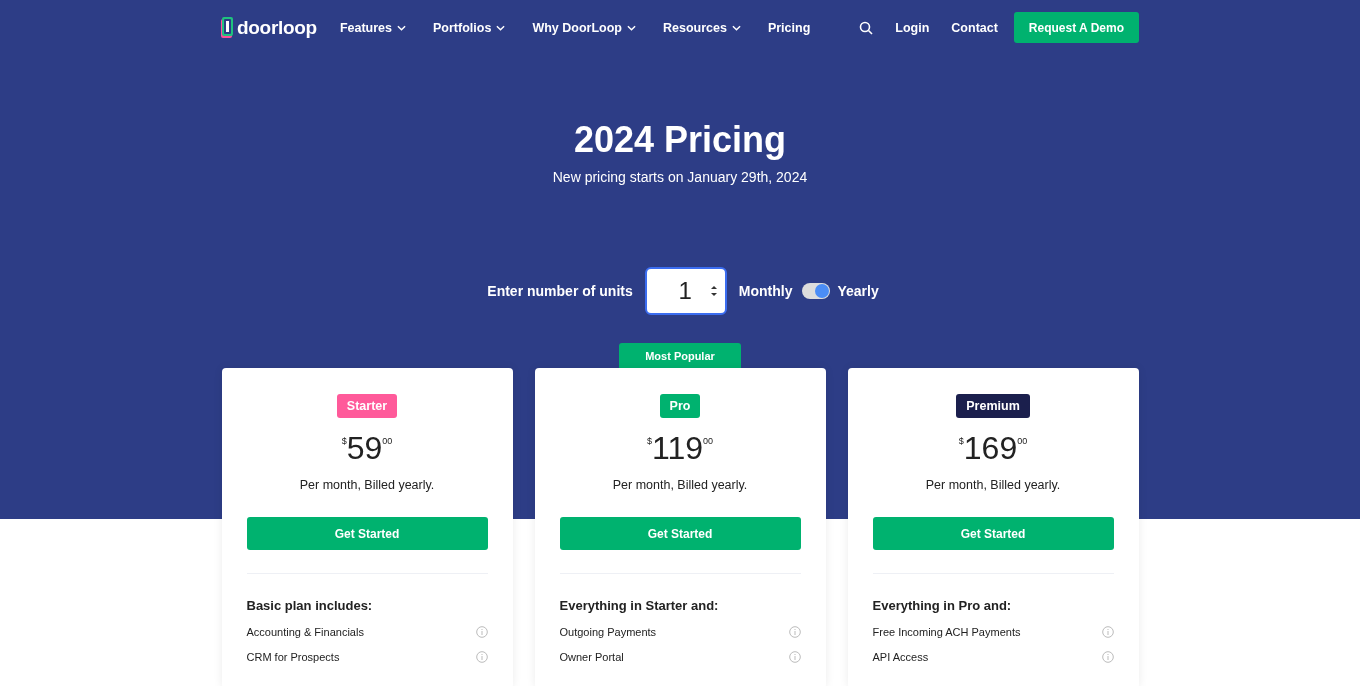 Image resolution: width=1360 pixels, height=686 pixels. Describe the element at coordinates (993, 448) in the screenshot. I see `plan-price: $^{$}$169$^{00}$` at that location.